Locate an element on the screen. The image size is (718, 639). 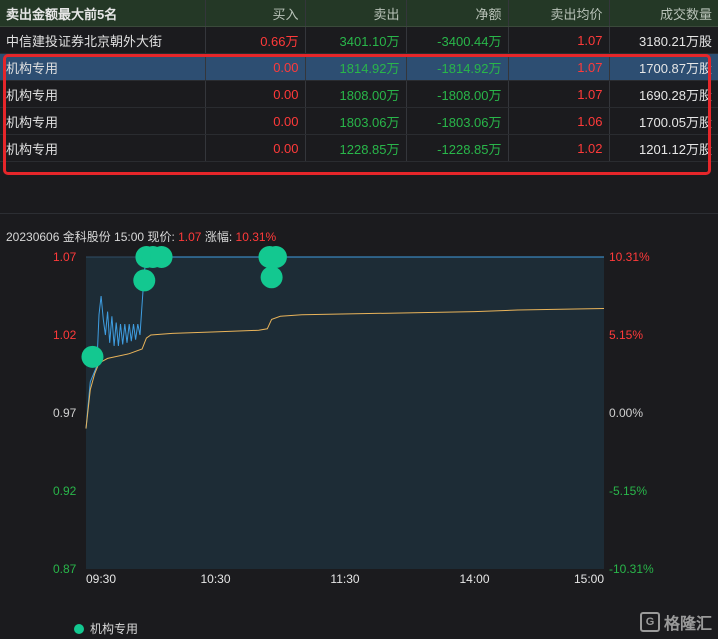
sell-amount: 1814.92万 is located at coordinates (356, 67).